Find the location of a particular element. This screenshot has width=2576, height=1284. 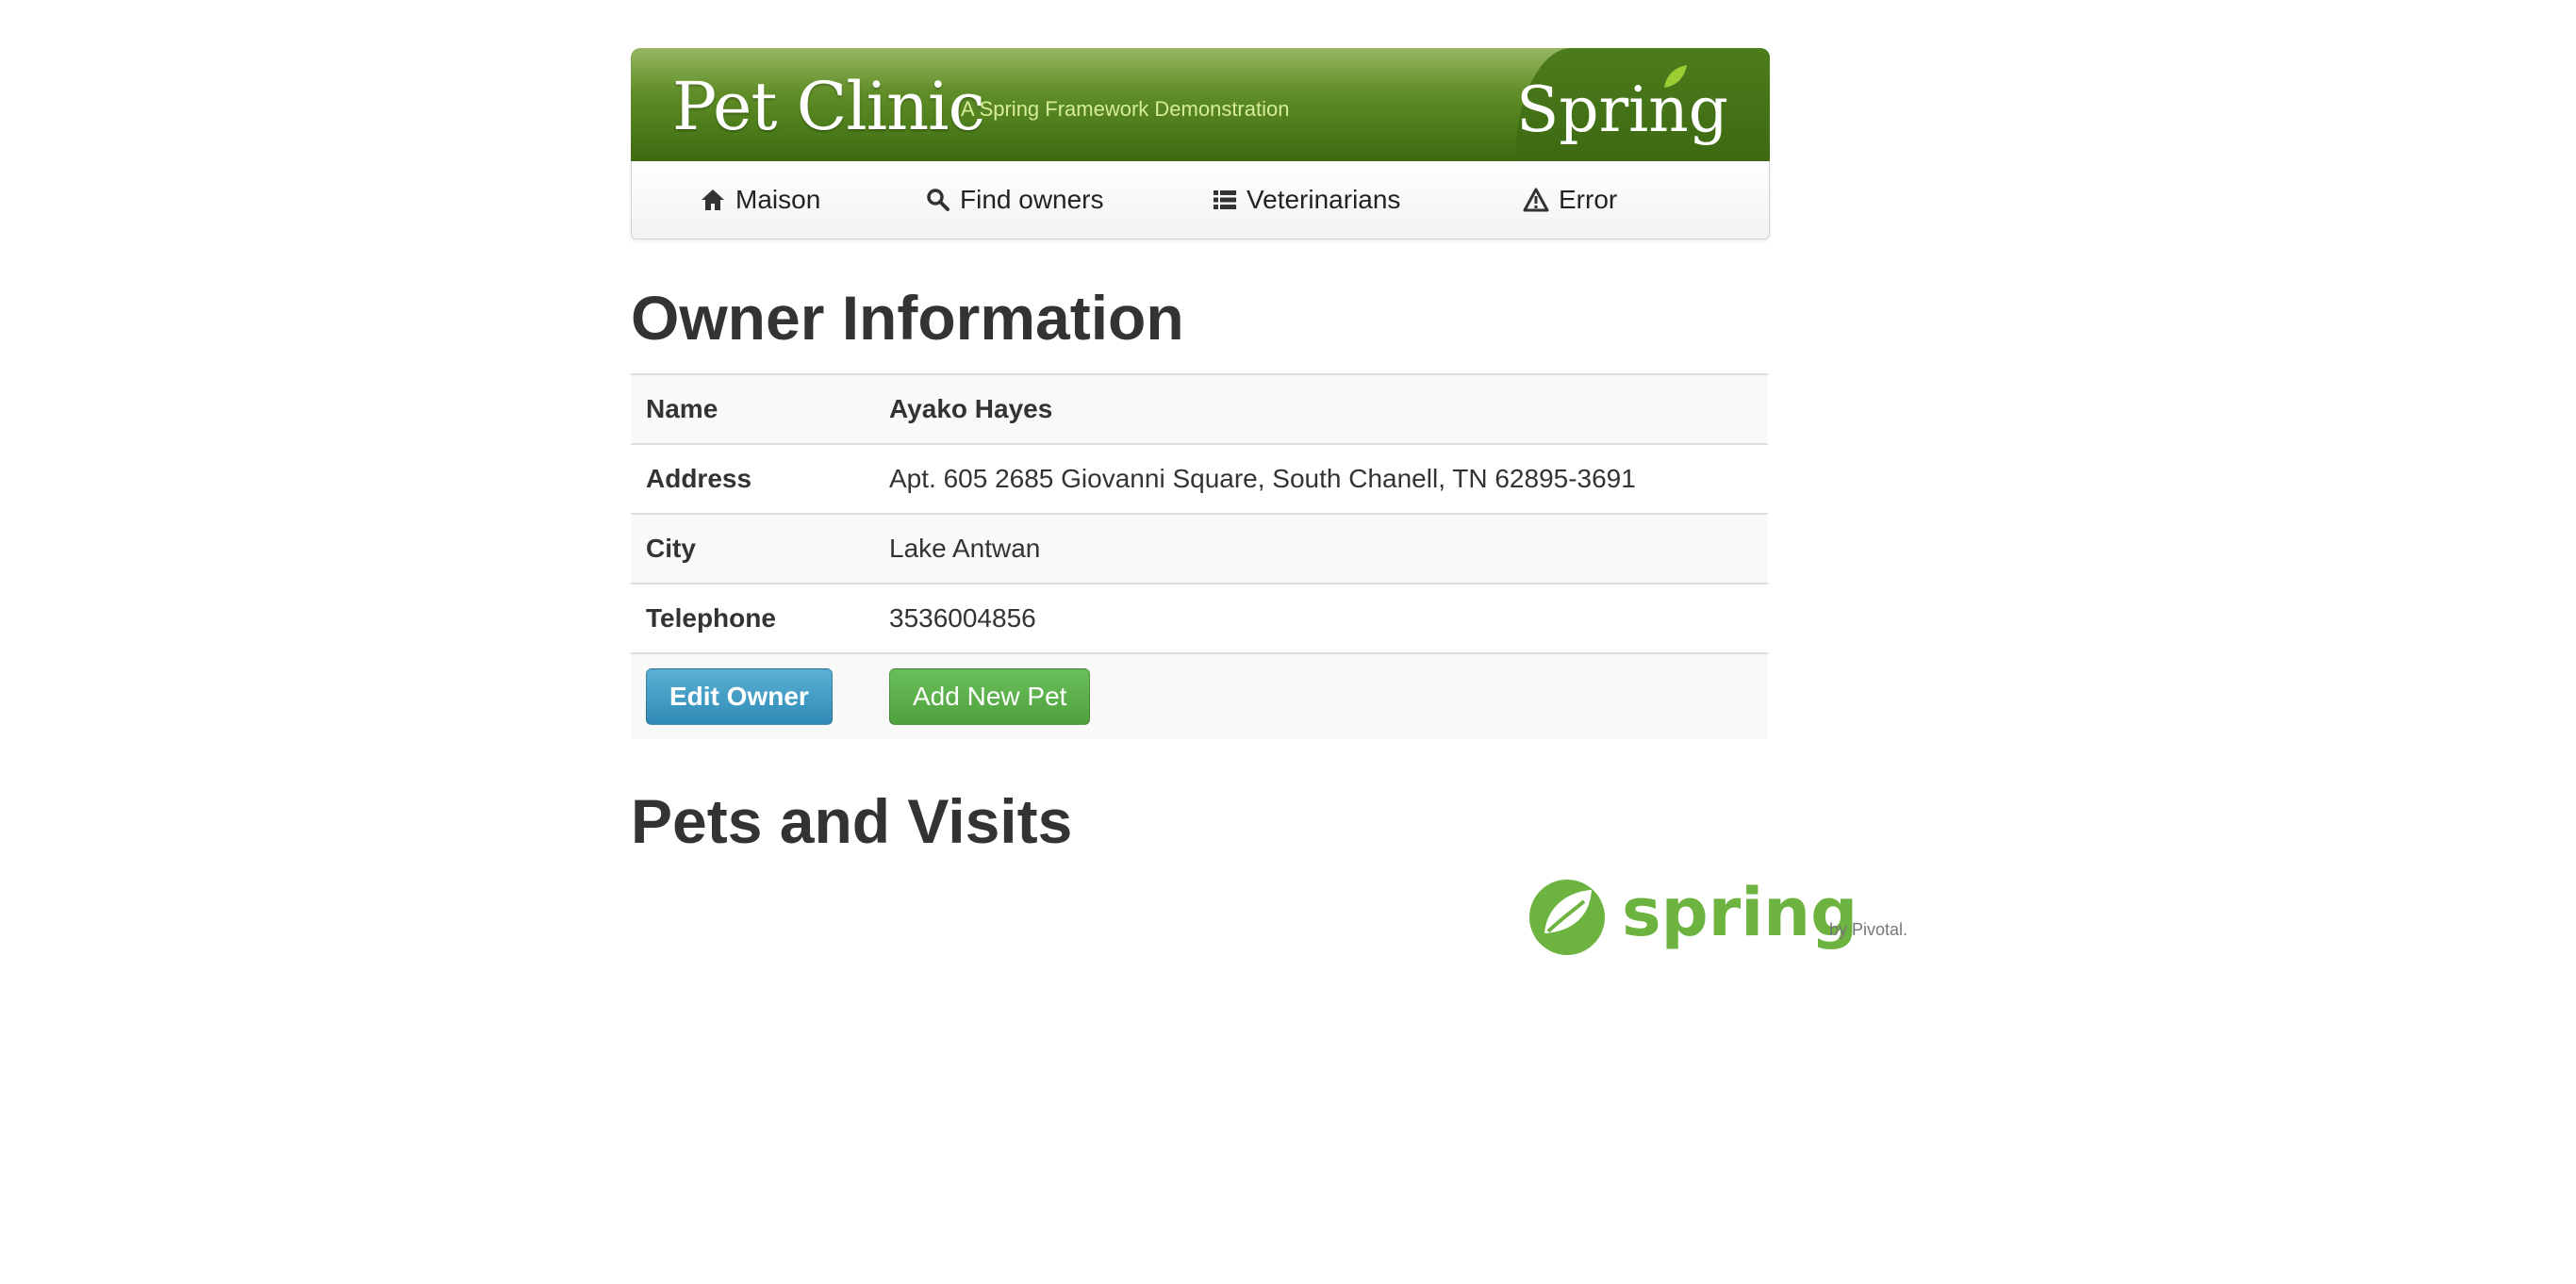

search-icon is located at coordinates (938, 200).